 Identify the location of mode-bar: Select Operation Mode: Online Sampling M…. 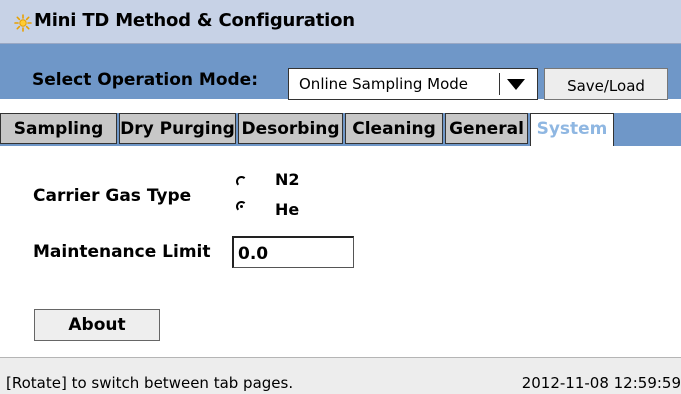
(340, 72).